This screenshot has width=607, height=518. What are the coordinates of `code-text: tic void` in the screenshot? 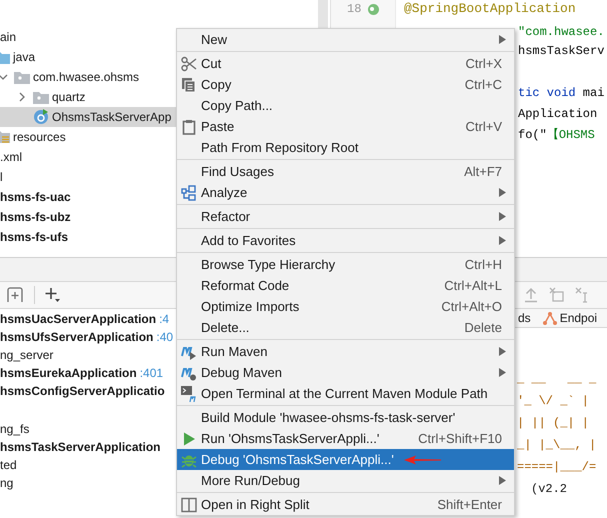 It's located at (547, 93).